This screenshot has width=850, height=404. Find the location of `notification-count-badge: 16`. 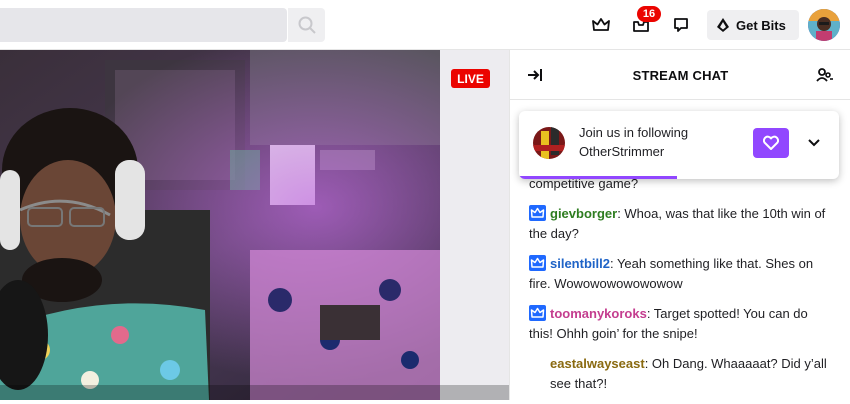

notification-count-badge: 16 is located at coordinates (649, 14).